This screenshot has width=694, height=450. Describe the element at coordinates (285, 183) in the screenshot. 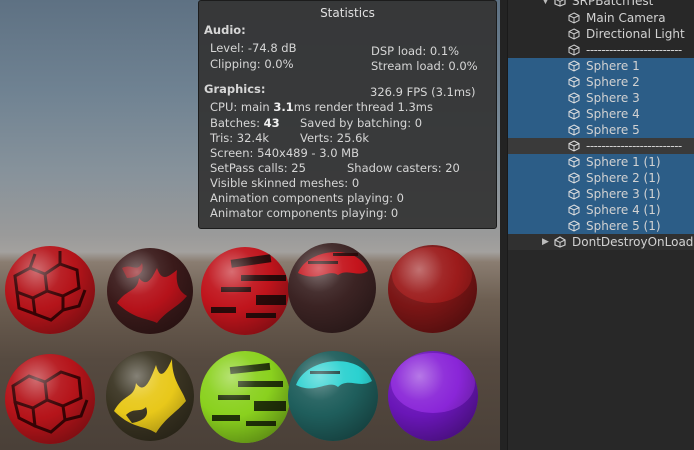

I see `graphics-skinned-meshes: Visible skinned meshes: 0` at that location.